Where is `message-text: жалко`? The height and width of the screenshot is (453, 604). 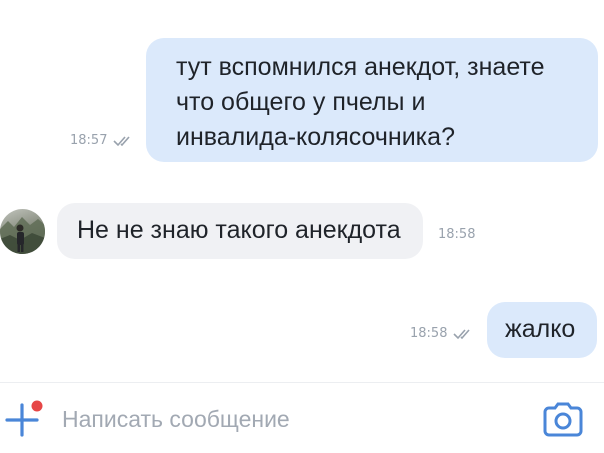
message-text: жалко is located at coordinates (540, 329).